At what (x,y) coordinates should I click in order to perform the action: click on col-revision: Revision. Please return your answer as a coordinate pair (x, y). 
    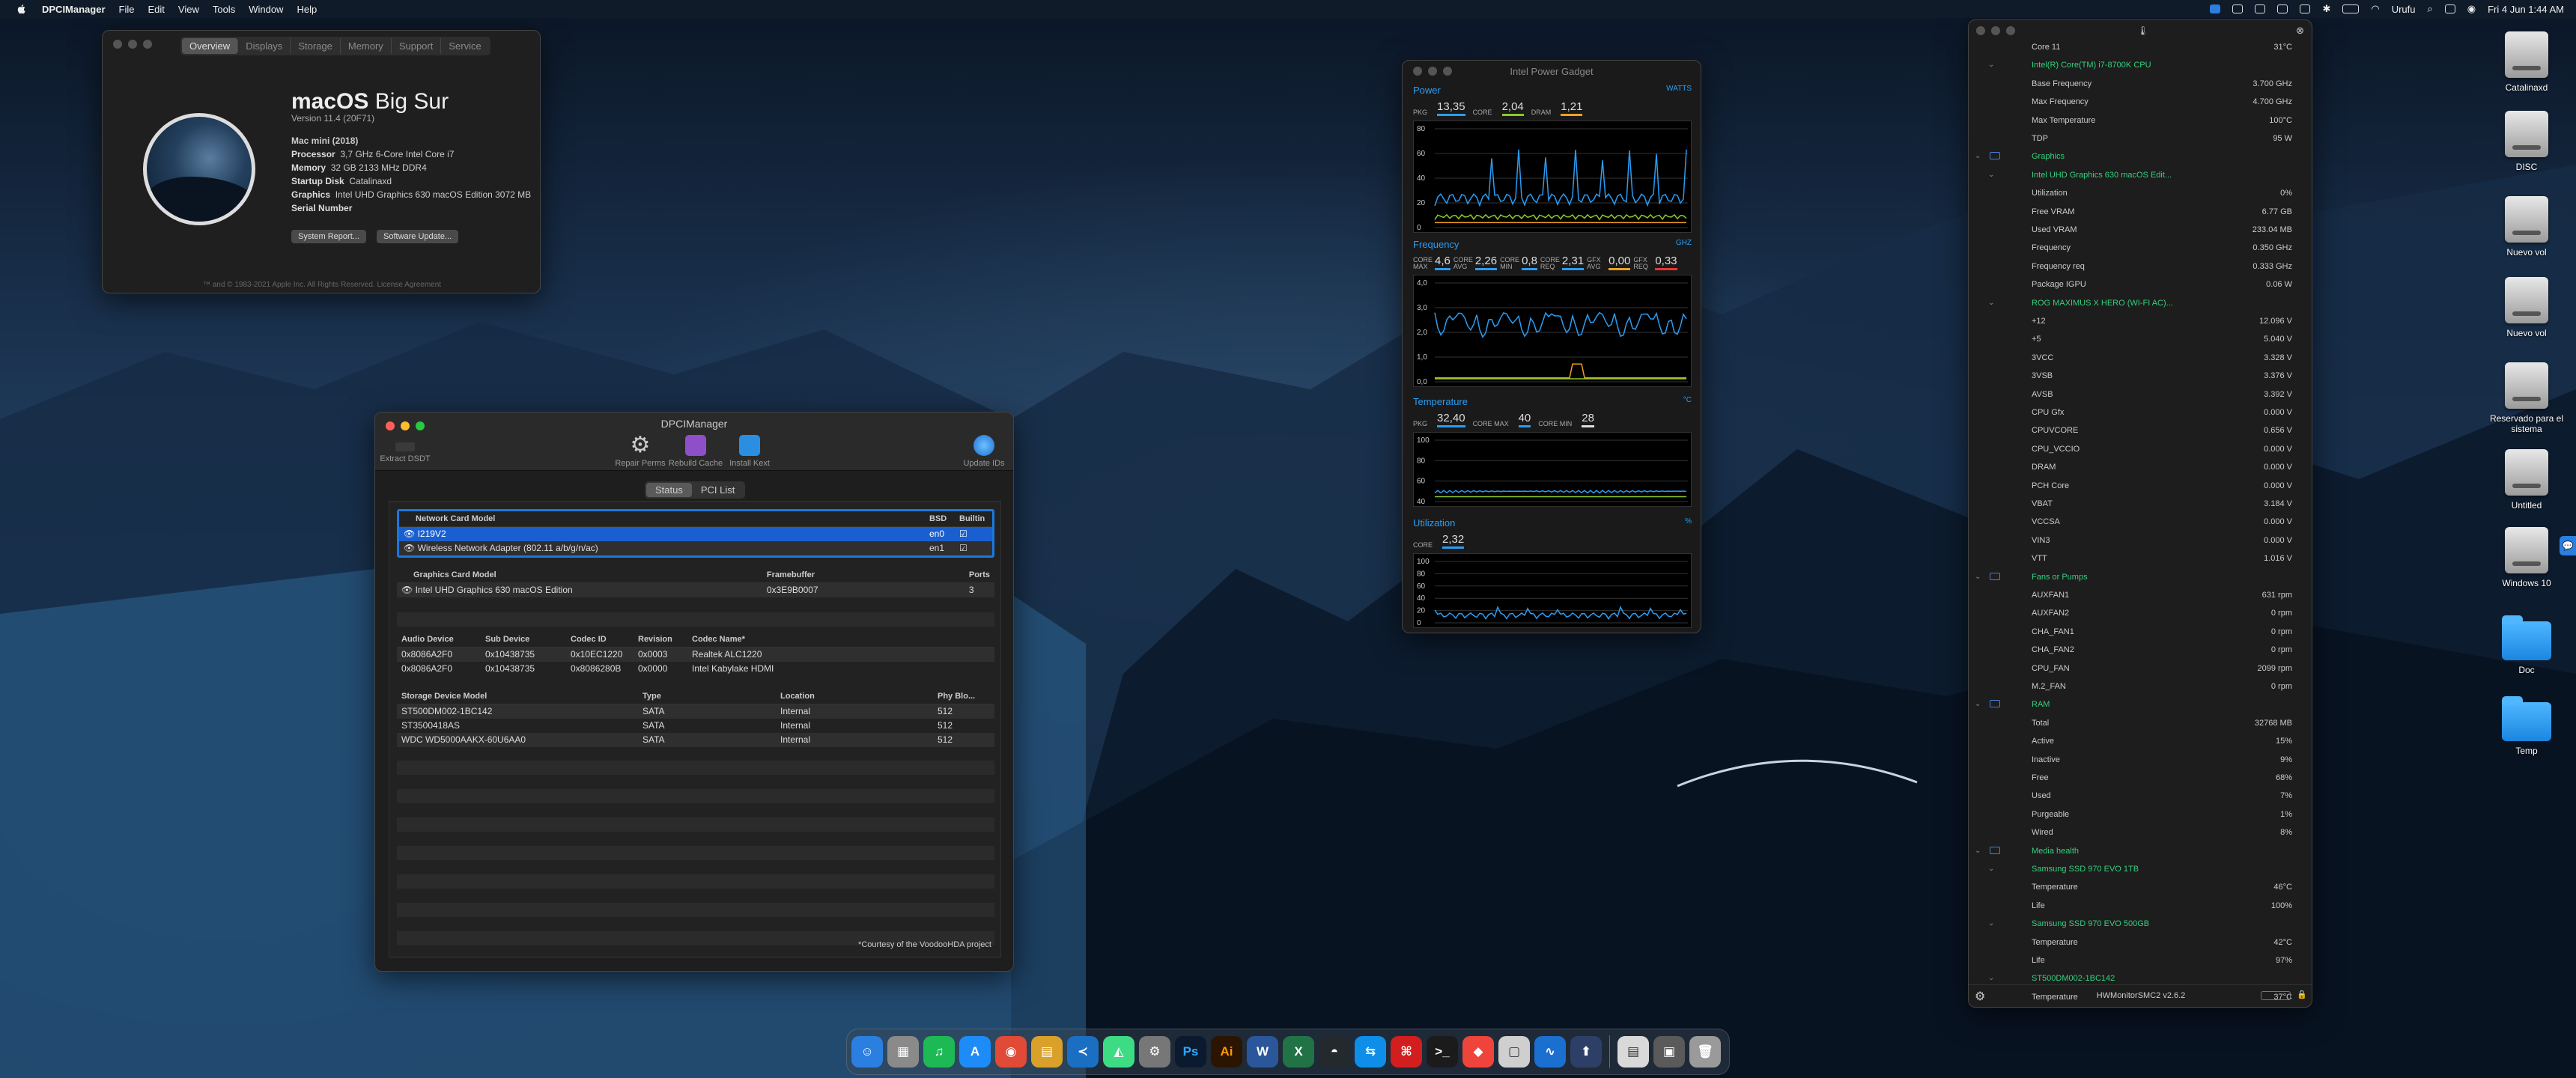
    Looking at the image, I should click on (660, 640).